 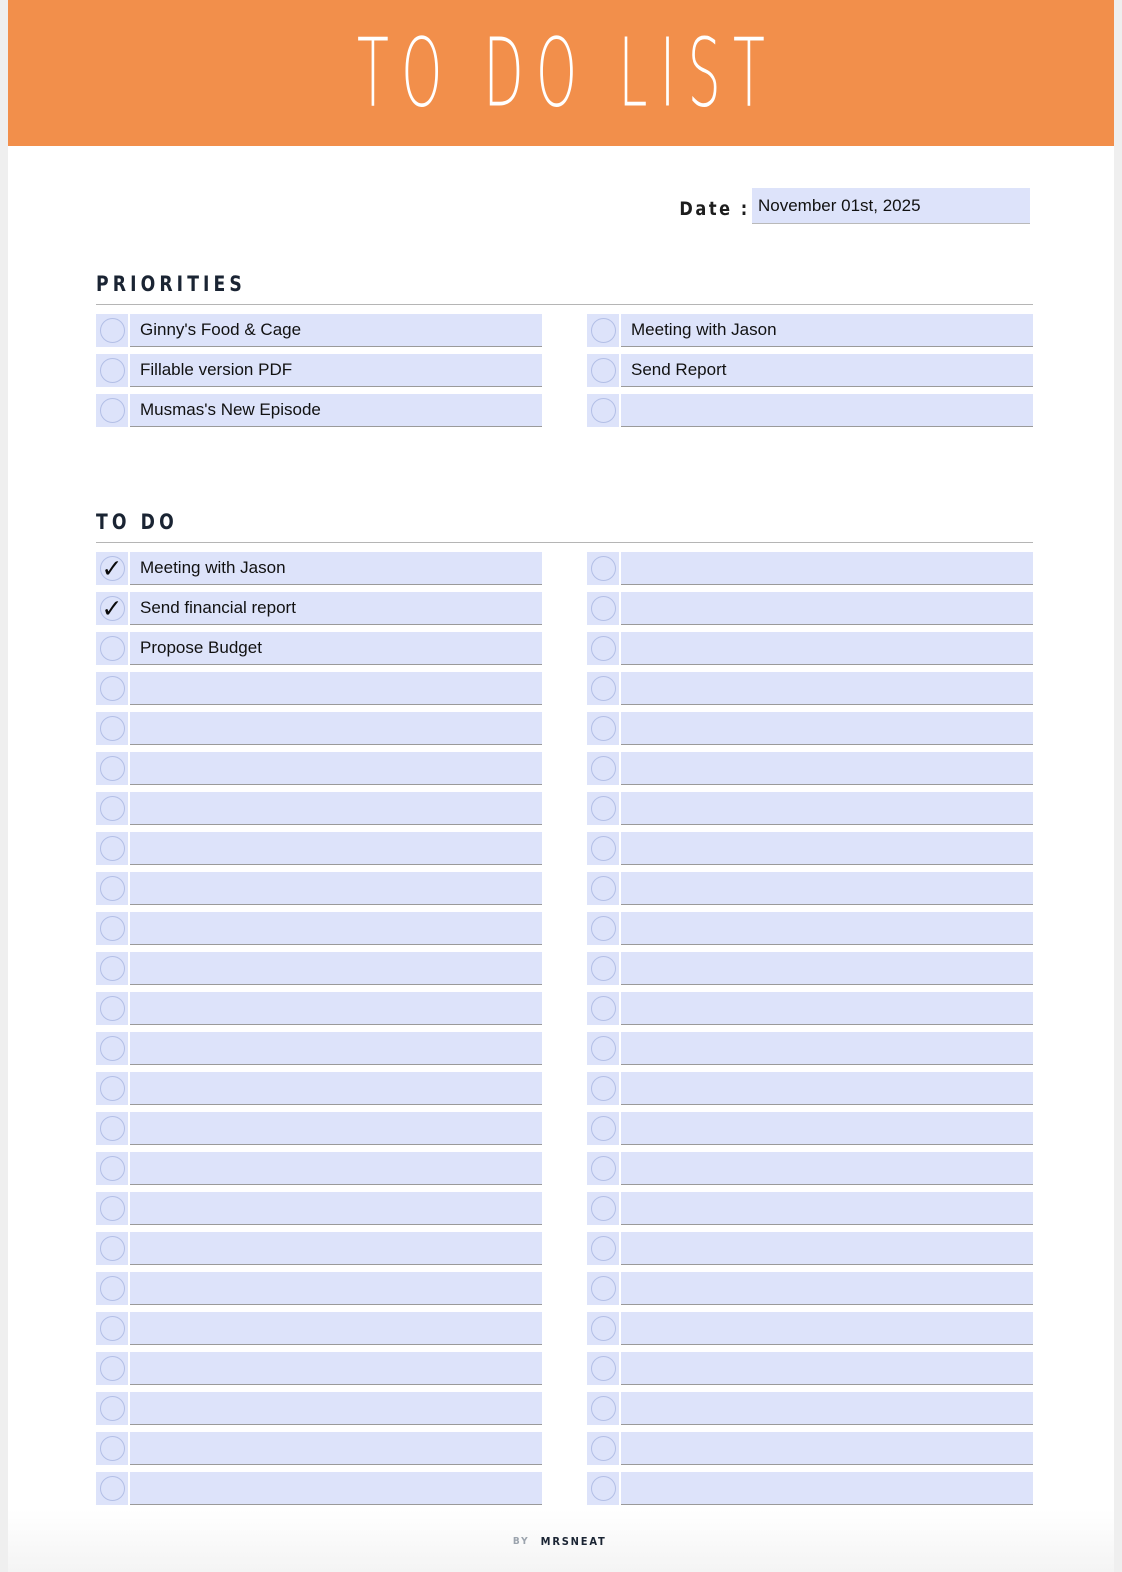 I want to click on task-input: Propose Budget, so click(x=336, y=648).